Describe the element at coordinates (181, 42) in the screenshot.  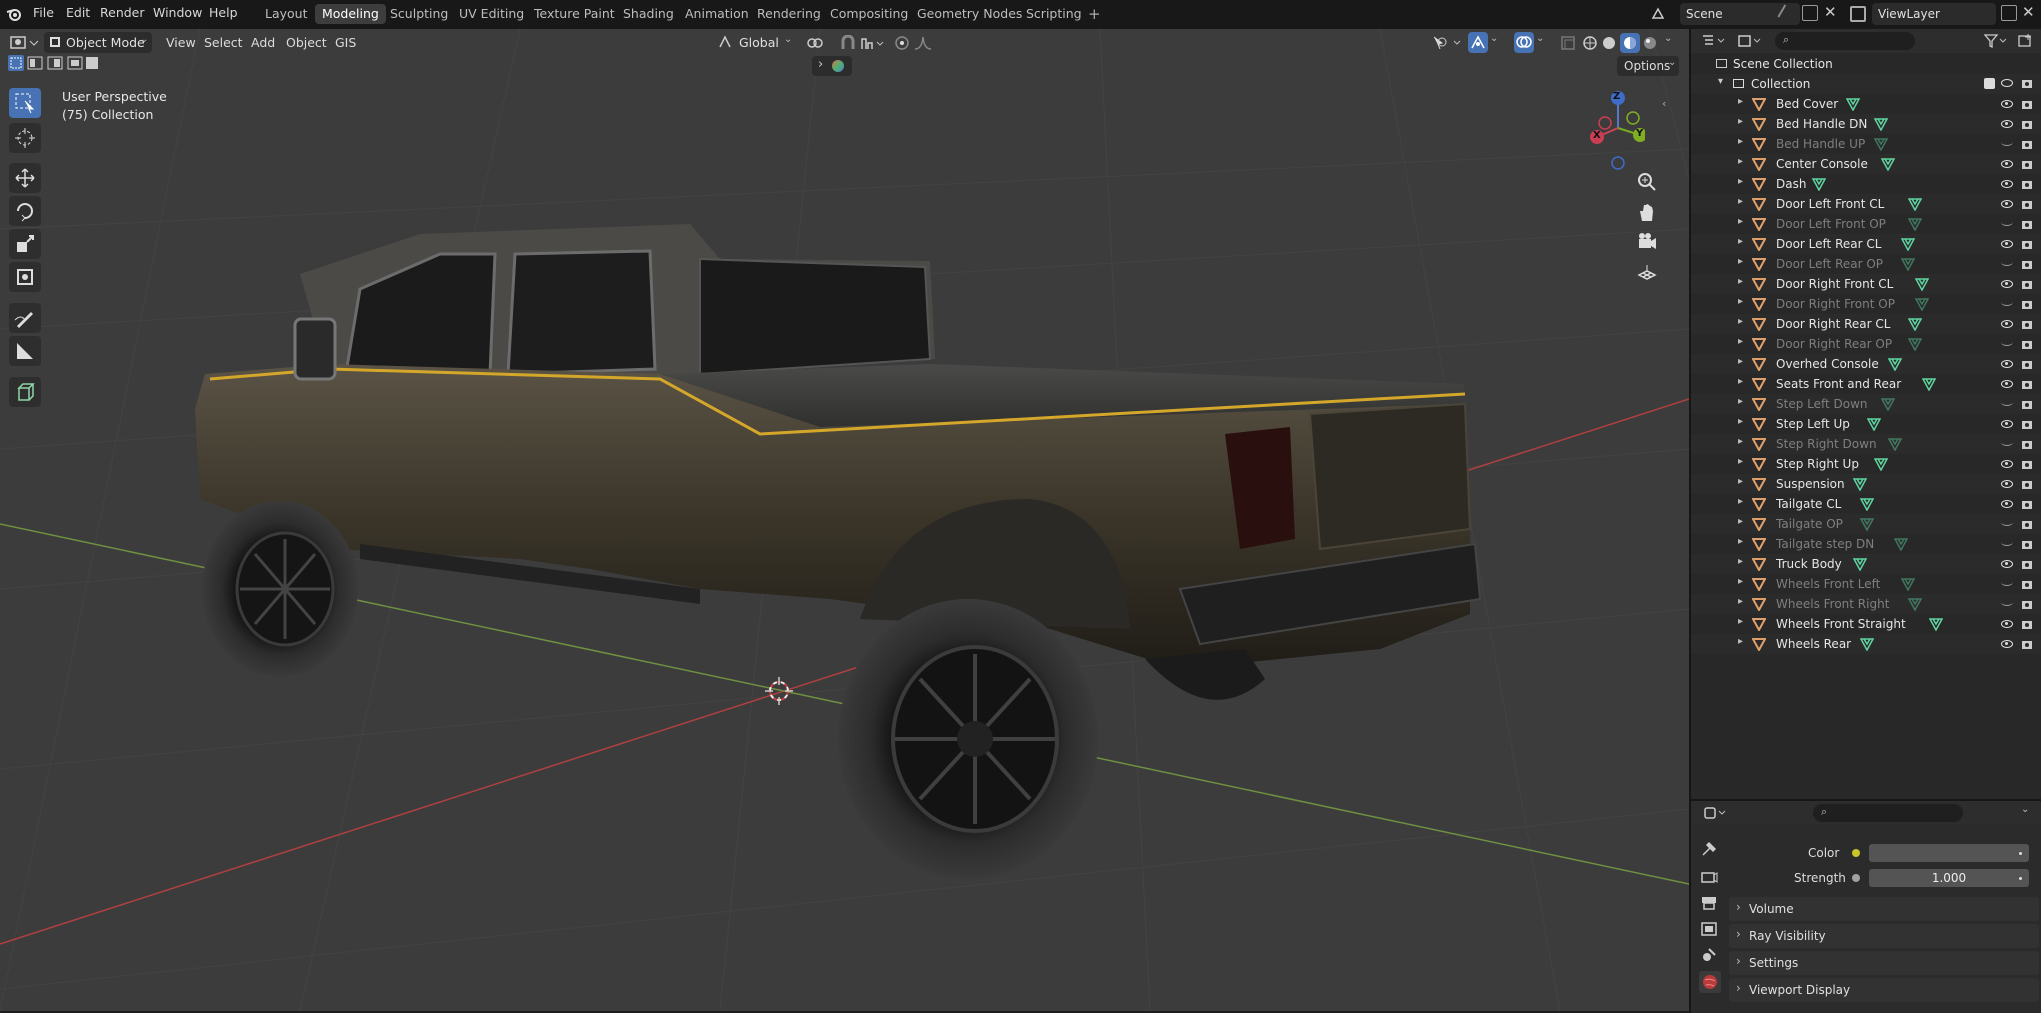
I see `menu-view: View` at that location.